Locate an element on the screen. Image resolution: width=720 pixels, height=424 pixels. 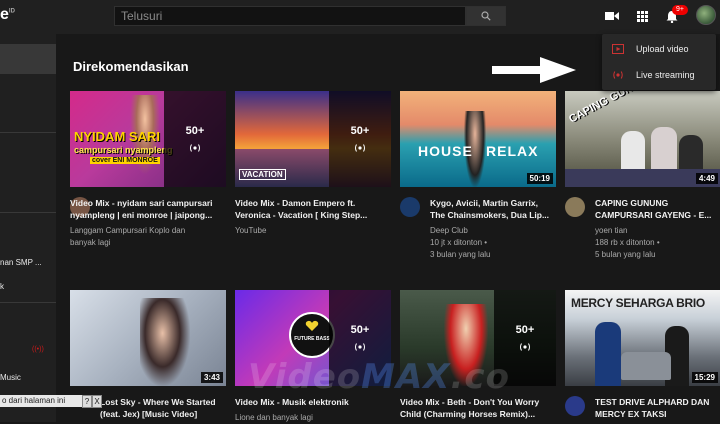
translate-help-button: ? is located at coordinates (87, 401).